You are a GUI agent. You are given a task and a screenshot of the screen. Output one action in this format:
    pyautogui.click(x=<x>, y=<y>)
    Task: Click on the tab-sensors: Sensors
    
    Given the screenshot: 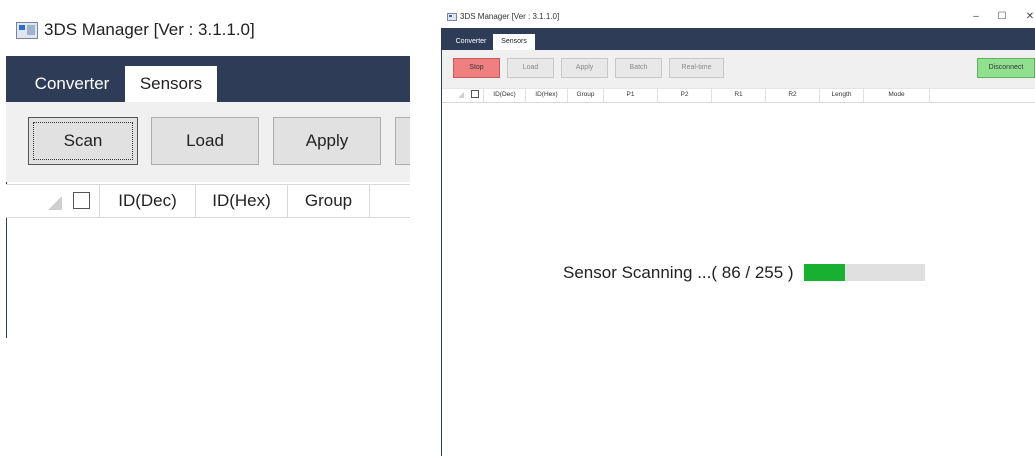 What is the action you would take?
    pyautogui.click(x=171, y=84)
    